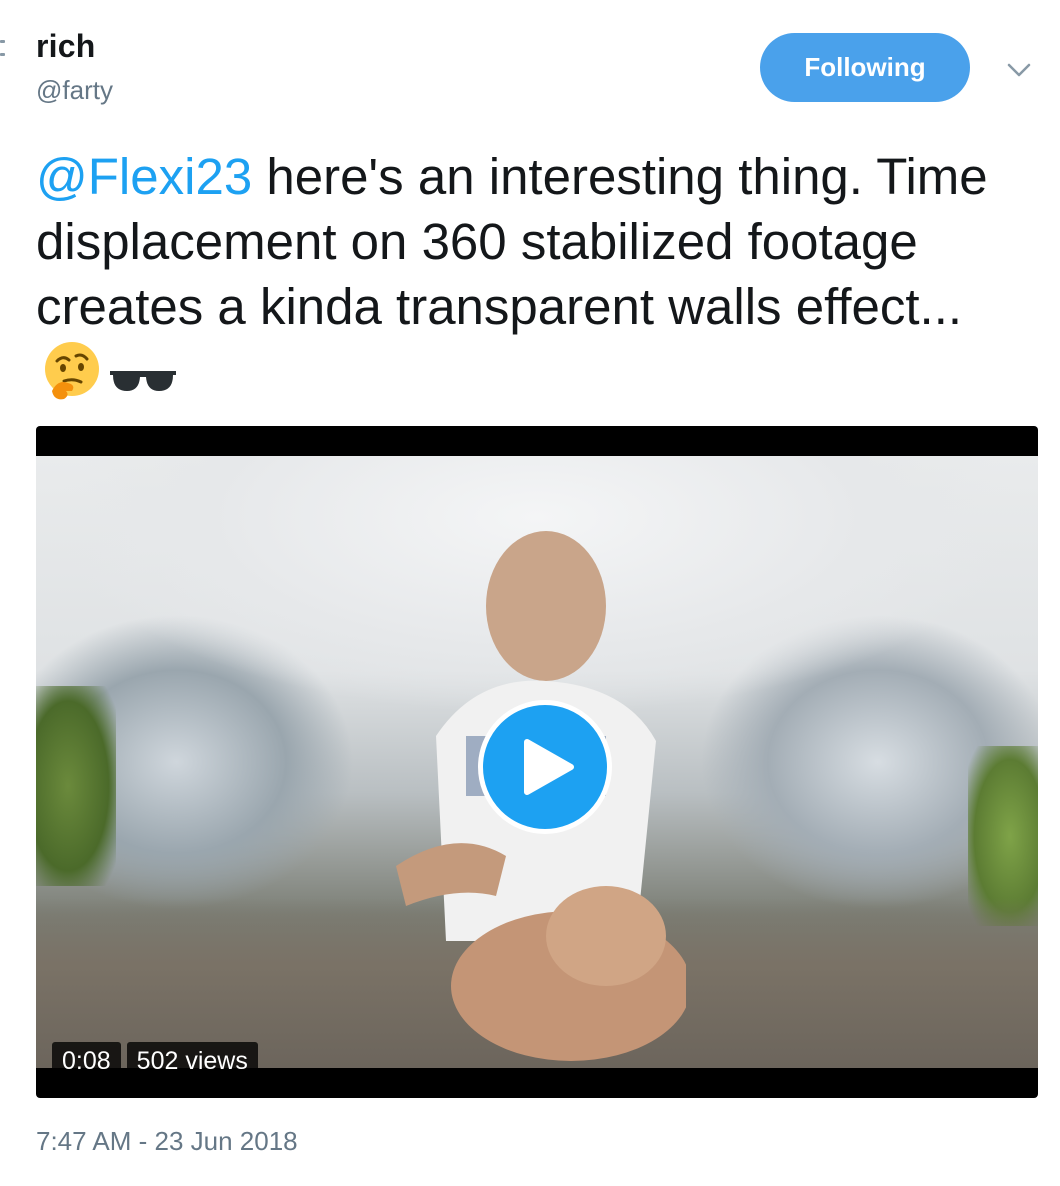  What do you see at coordinates (143, 385) in the screenshot?
I see `sunglasses-emoji-icon` at bounding box center [143, 385].